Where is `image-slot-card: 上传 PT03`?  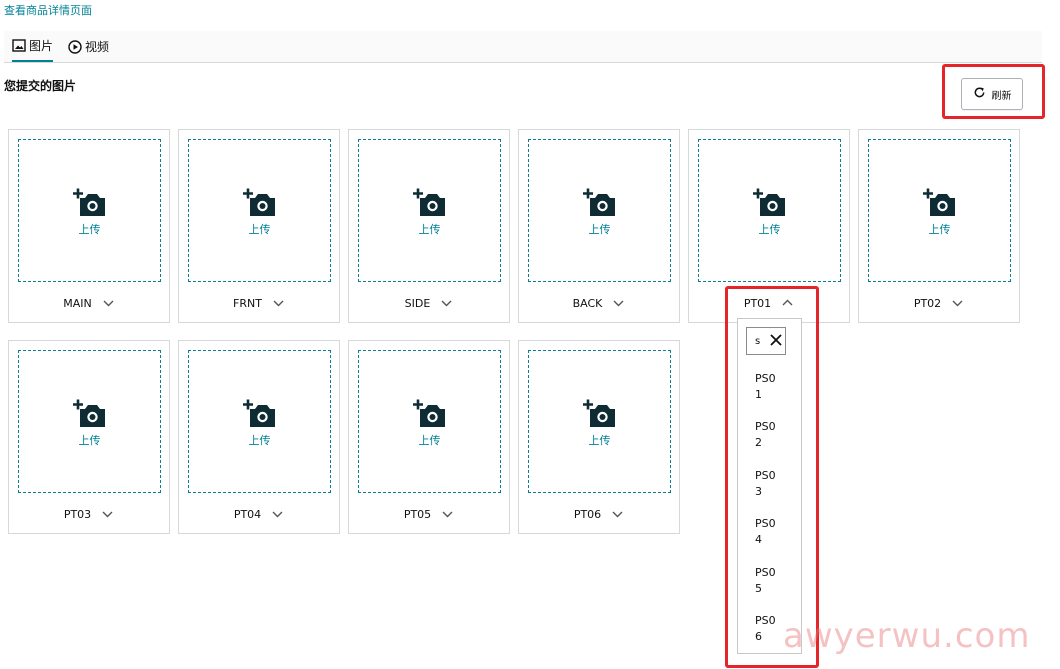
image-slot-card: 上传 PT03 is located at coordinates (89, 437).